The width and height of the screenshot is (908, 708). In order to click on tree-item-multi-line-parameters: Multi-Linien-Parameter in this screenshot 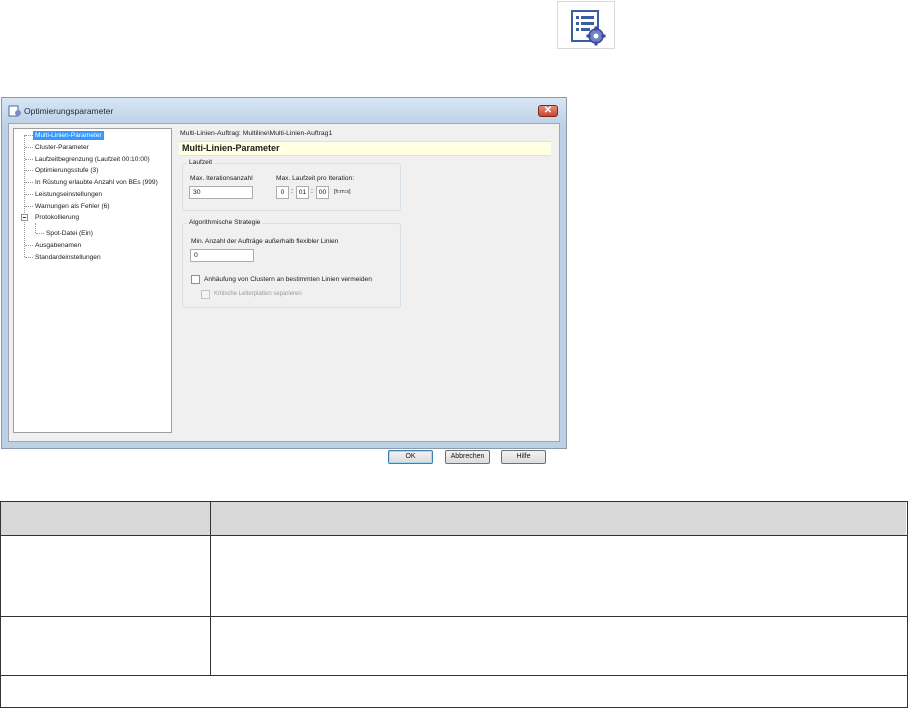, I will do `click(68, 135)`.